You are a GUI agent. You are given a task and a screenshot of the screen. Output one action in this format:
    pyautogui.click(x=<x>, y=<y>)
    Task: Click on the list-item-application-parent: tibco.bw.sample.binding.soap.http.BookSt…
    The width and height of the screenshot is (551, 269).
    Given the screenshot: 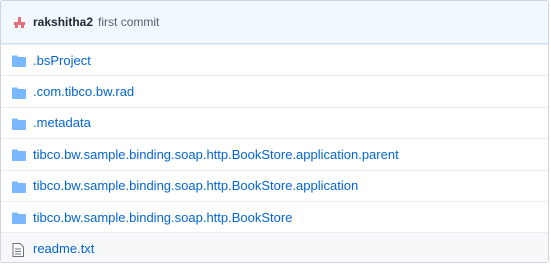 What is the action you would take?
    pyautogui.click(x=274, y=153)
    